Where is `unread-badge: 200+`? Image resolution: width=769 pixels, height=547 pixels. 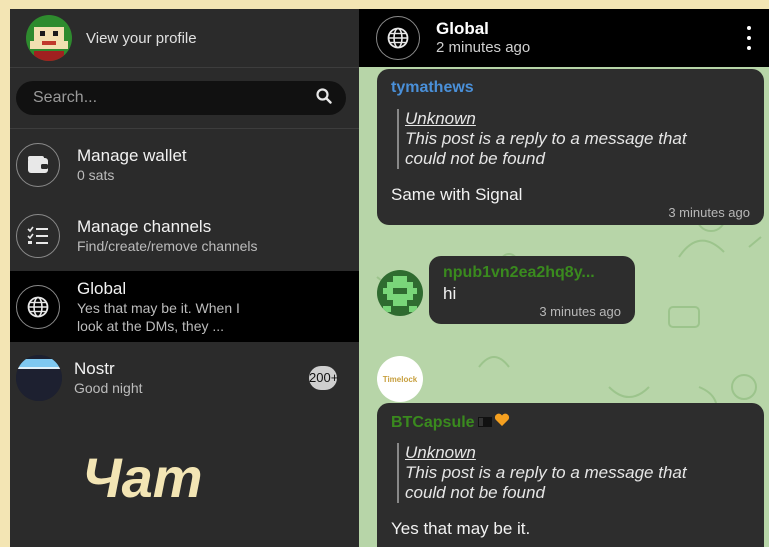 unread-badge: 200+ is located at coordinates (323, 378).